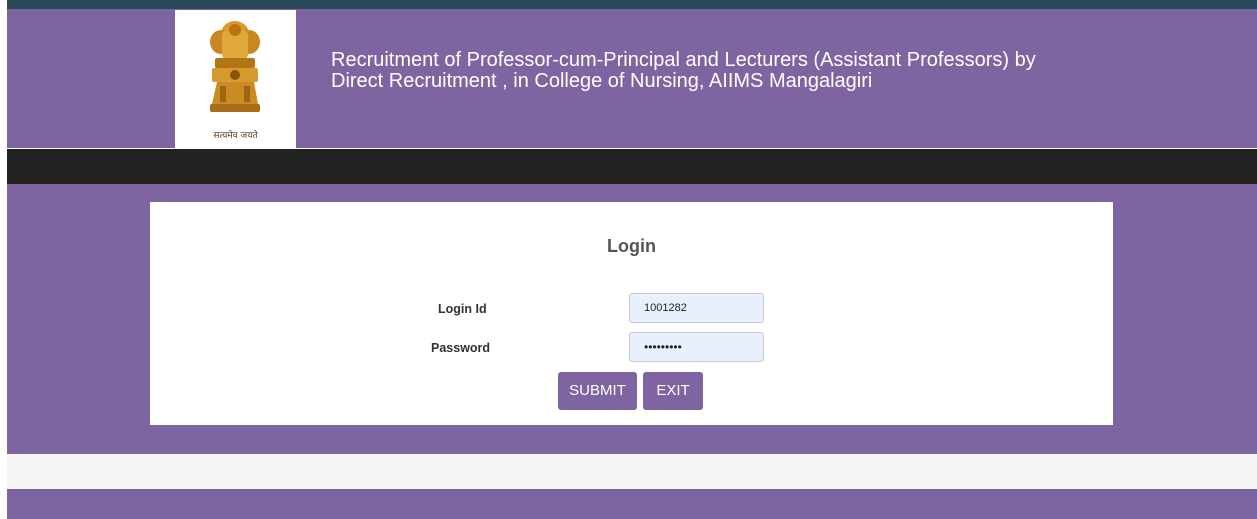 This screenshot has width=1257, height=519. I want to click on password-input, so click(696, 347).